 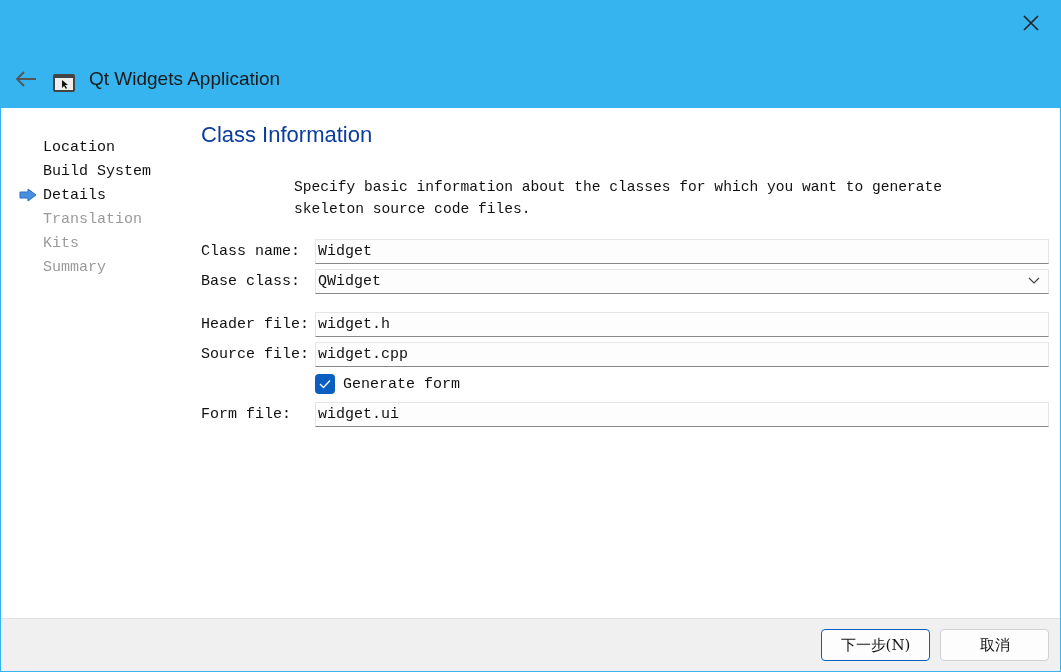 I want to click on wizard-step: Build System, so click(x=97, y=171).